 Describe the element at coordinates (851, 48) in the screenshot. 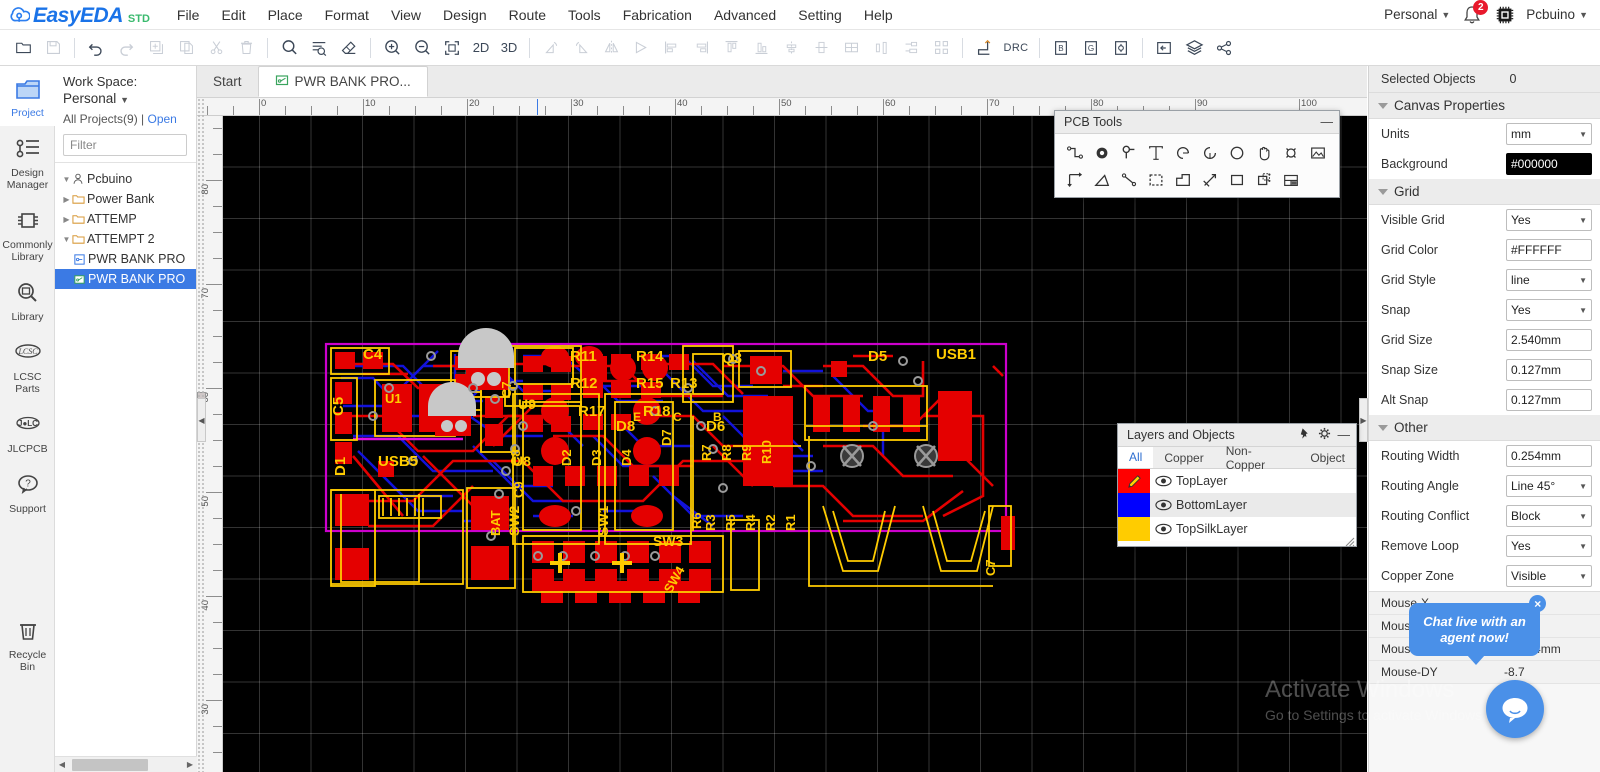

I see `grid-align-icon` at that location.